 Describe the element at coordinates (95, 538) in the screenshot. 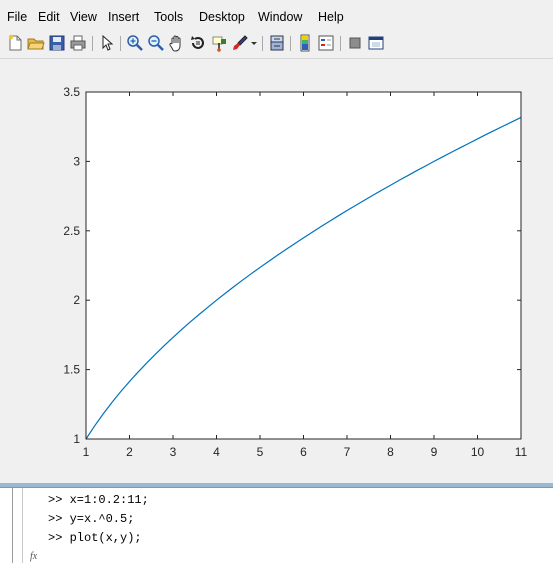

I see `command-line: >> plot(x,y);` at that location.